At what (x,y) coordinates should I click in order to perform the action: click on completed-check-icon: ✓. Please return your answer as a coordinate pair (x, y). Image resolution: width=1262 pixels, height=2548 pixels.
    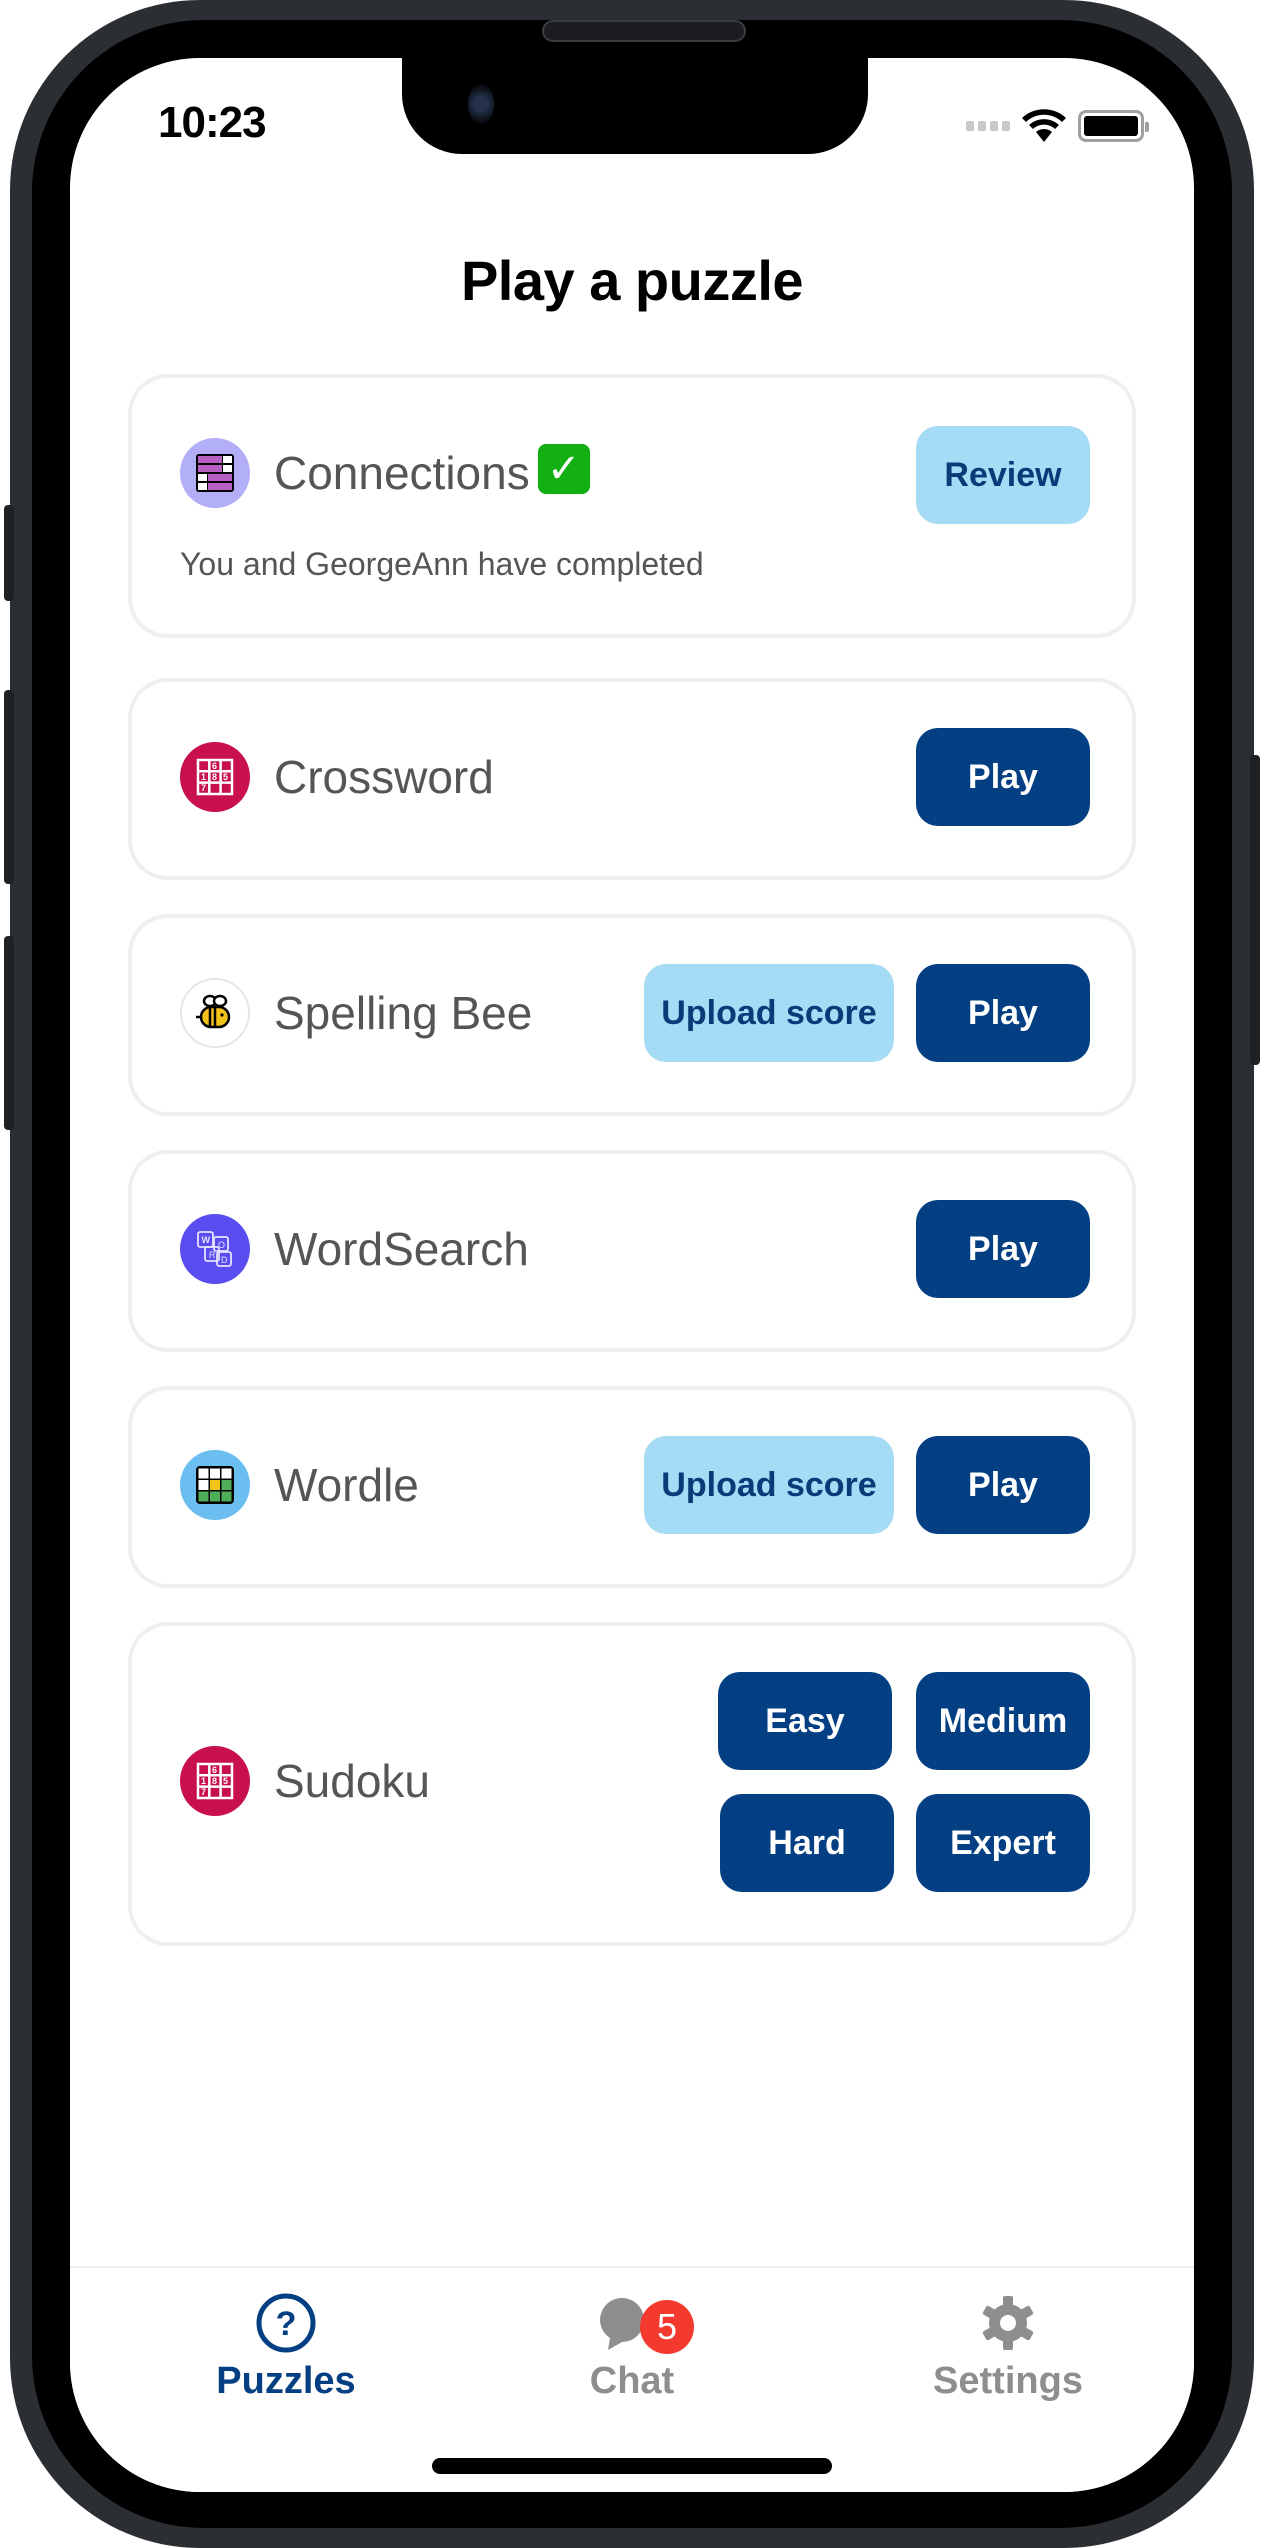
    Looking at the image, I should click on (563, 469).